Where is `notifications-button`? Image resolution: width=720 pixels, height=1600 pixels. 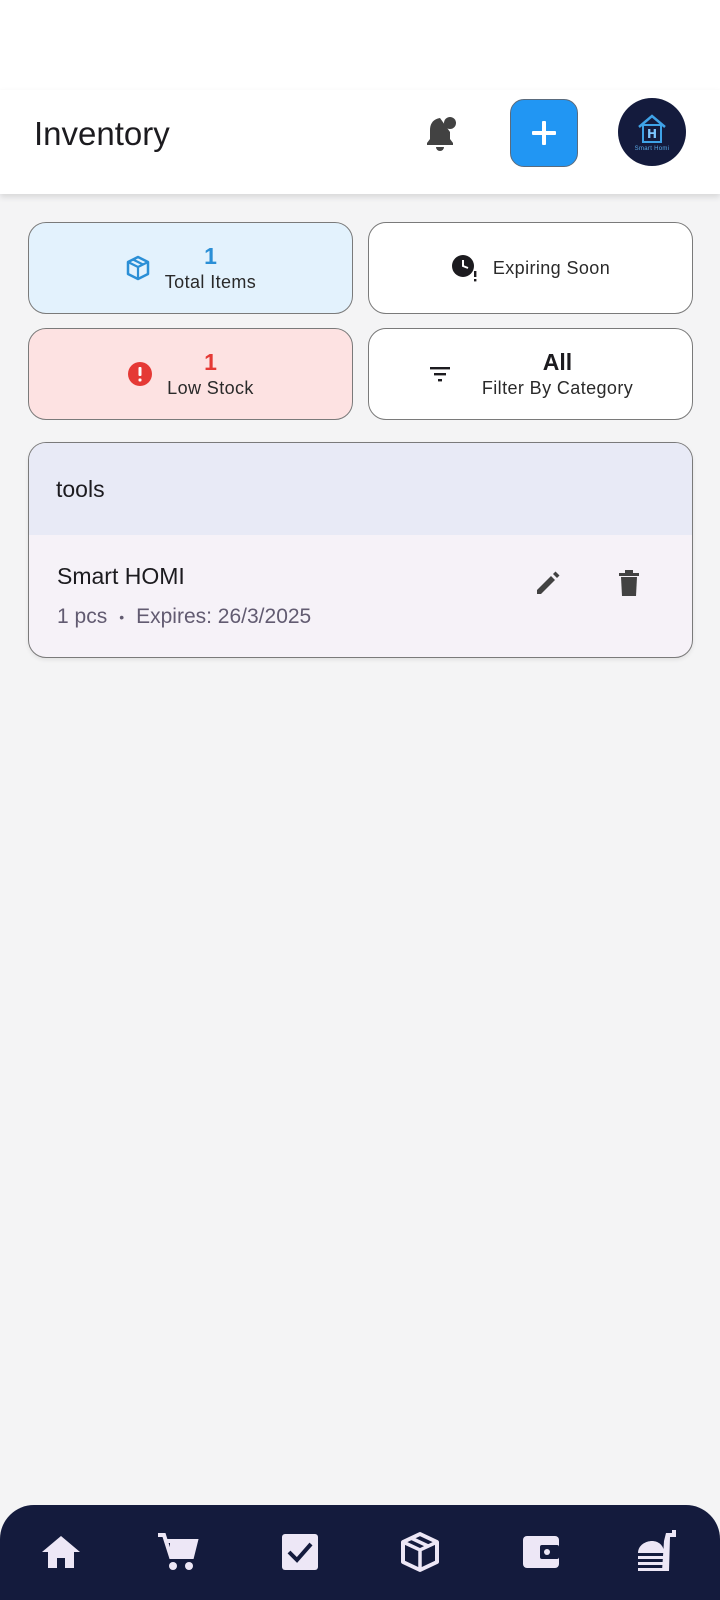
notifications-button is located at coordinates (442, 134).